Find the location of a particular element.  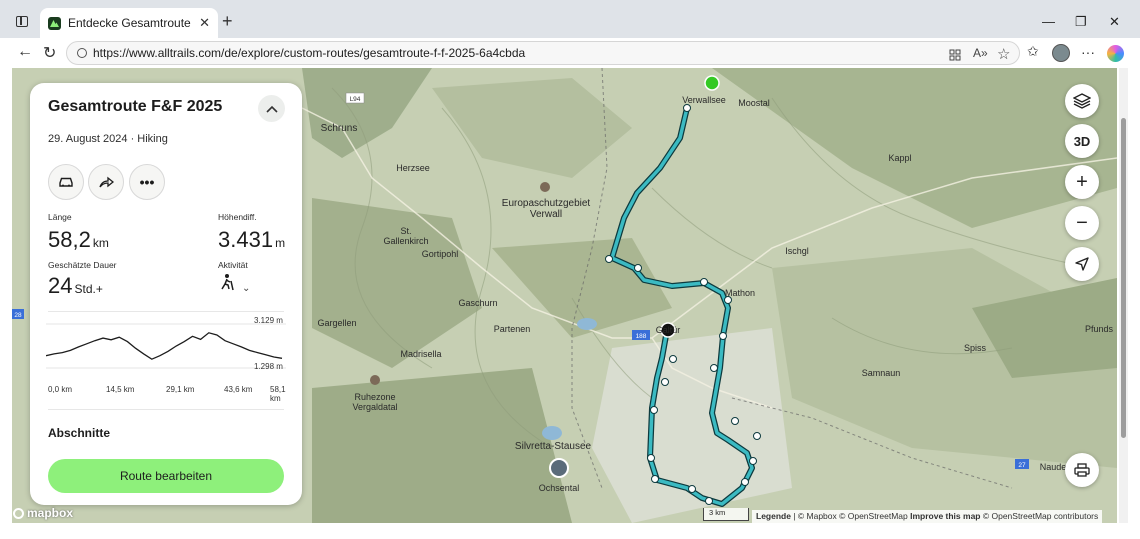

favorites-icon: ✩ is located at coordinates (1033, 51).